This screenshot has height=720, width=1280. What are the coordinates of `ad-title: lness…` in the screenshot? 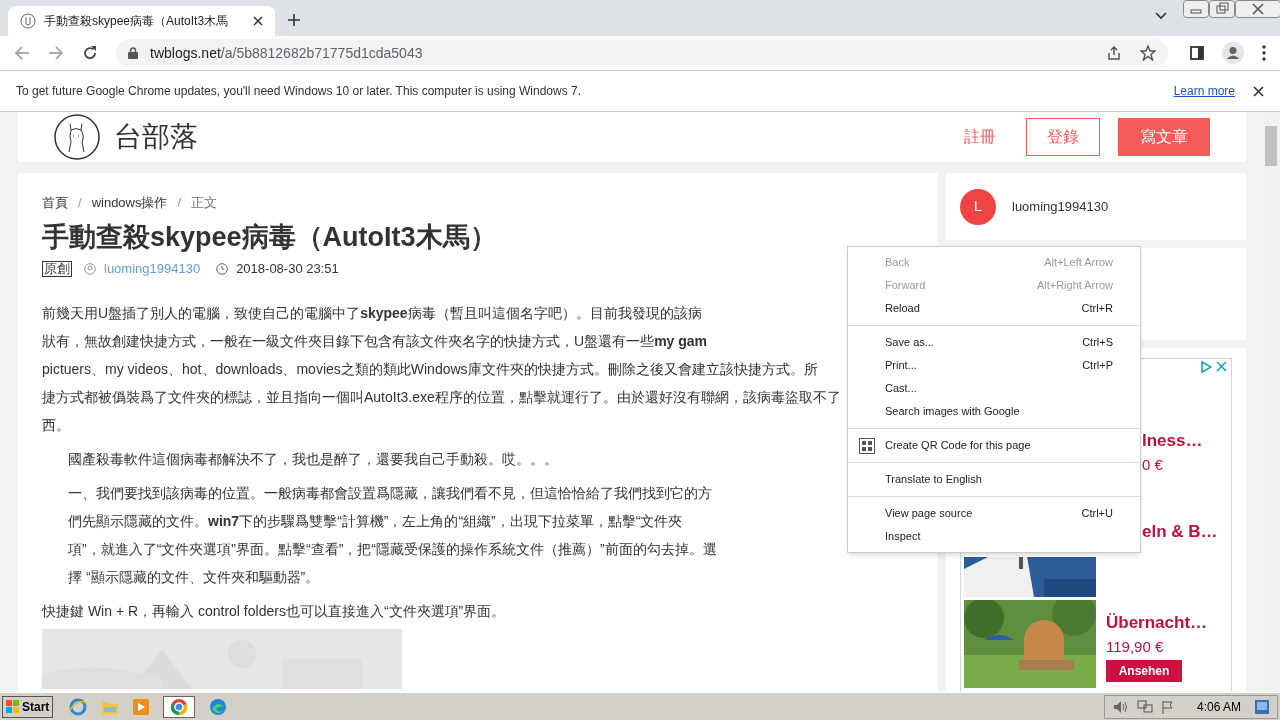 It's located at (1172, 441).